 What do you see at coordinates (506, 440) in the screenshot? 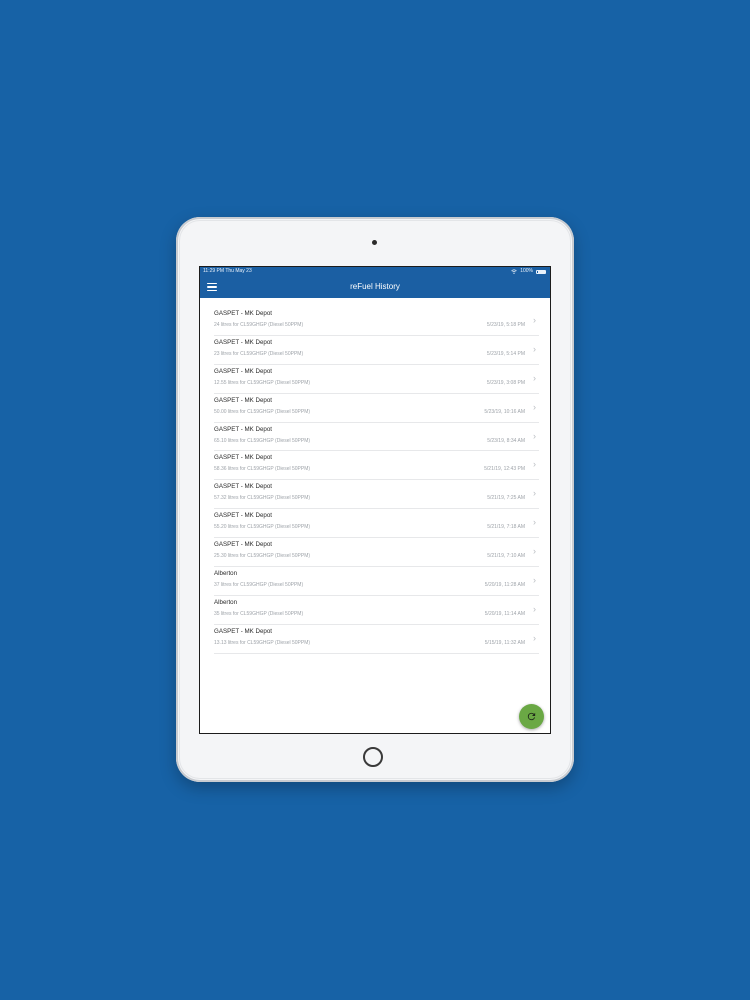
I see `refuel-timestamp: 5/23/19, 8:34 AM` at bounding box center [506, 440].